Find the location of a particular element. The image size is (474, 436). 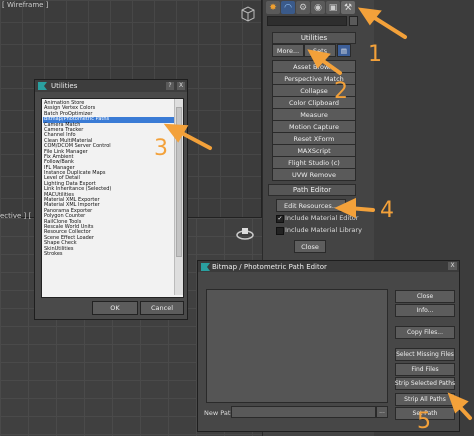

utility-button-label: Collapse is located at coordinates (314, 90).